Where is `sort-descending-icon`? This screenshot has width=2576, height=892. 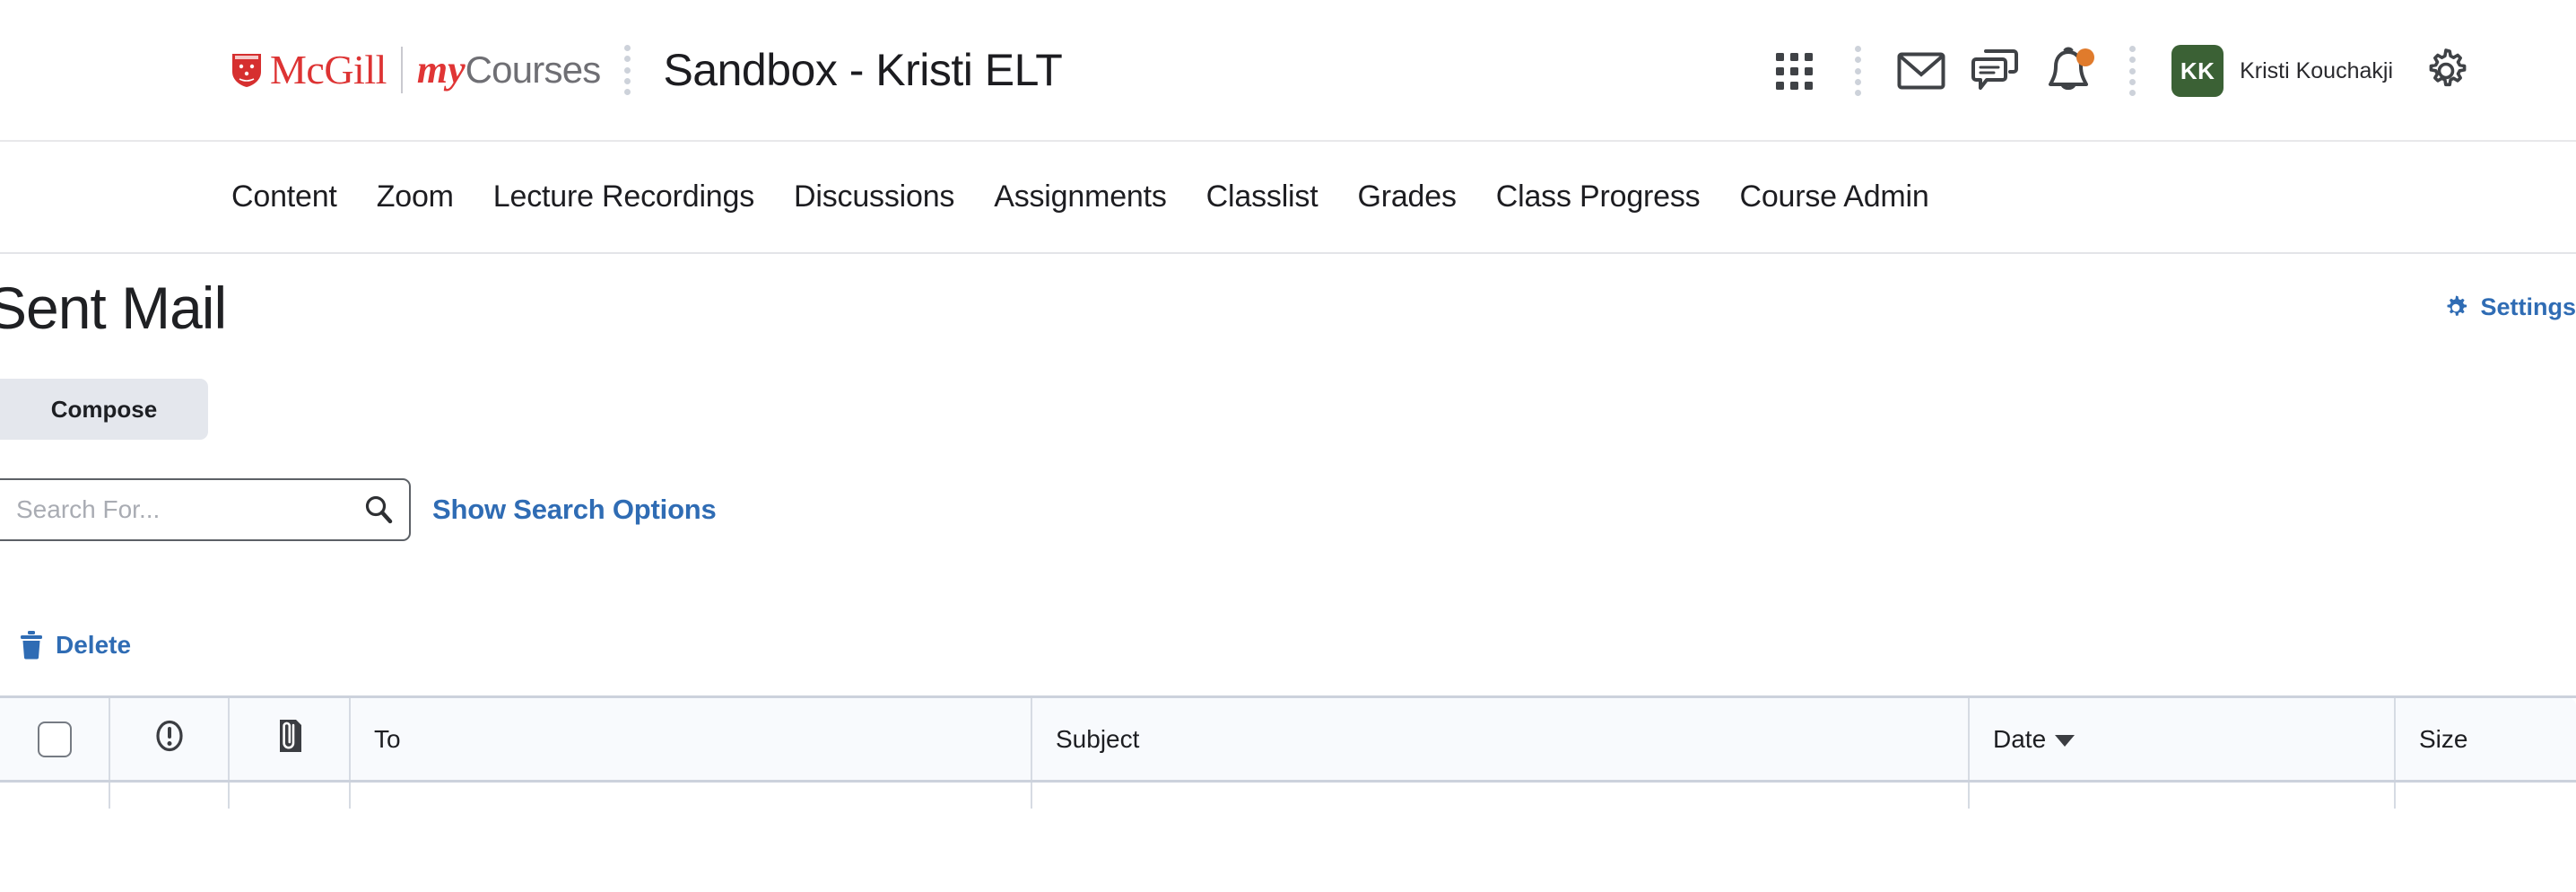 sort-descending-icon is located at coordinates (2065, 740).